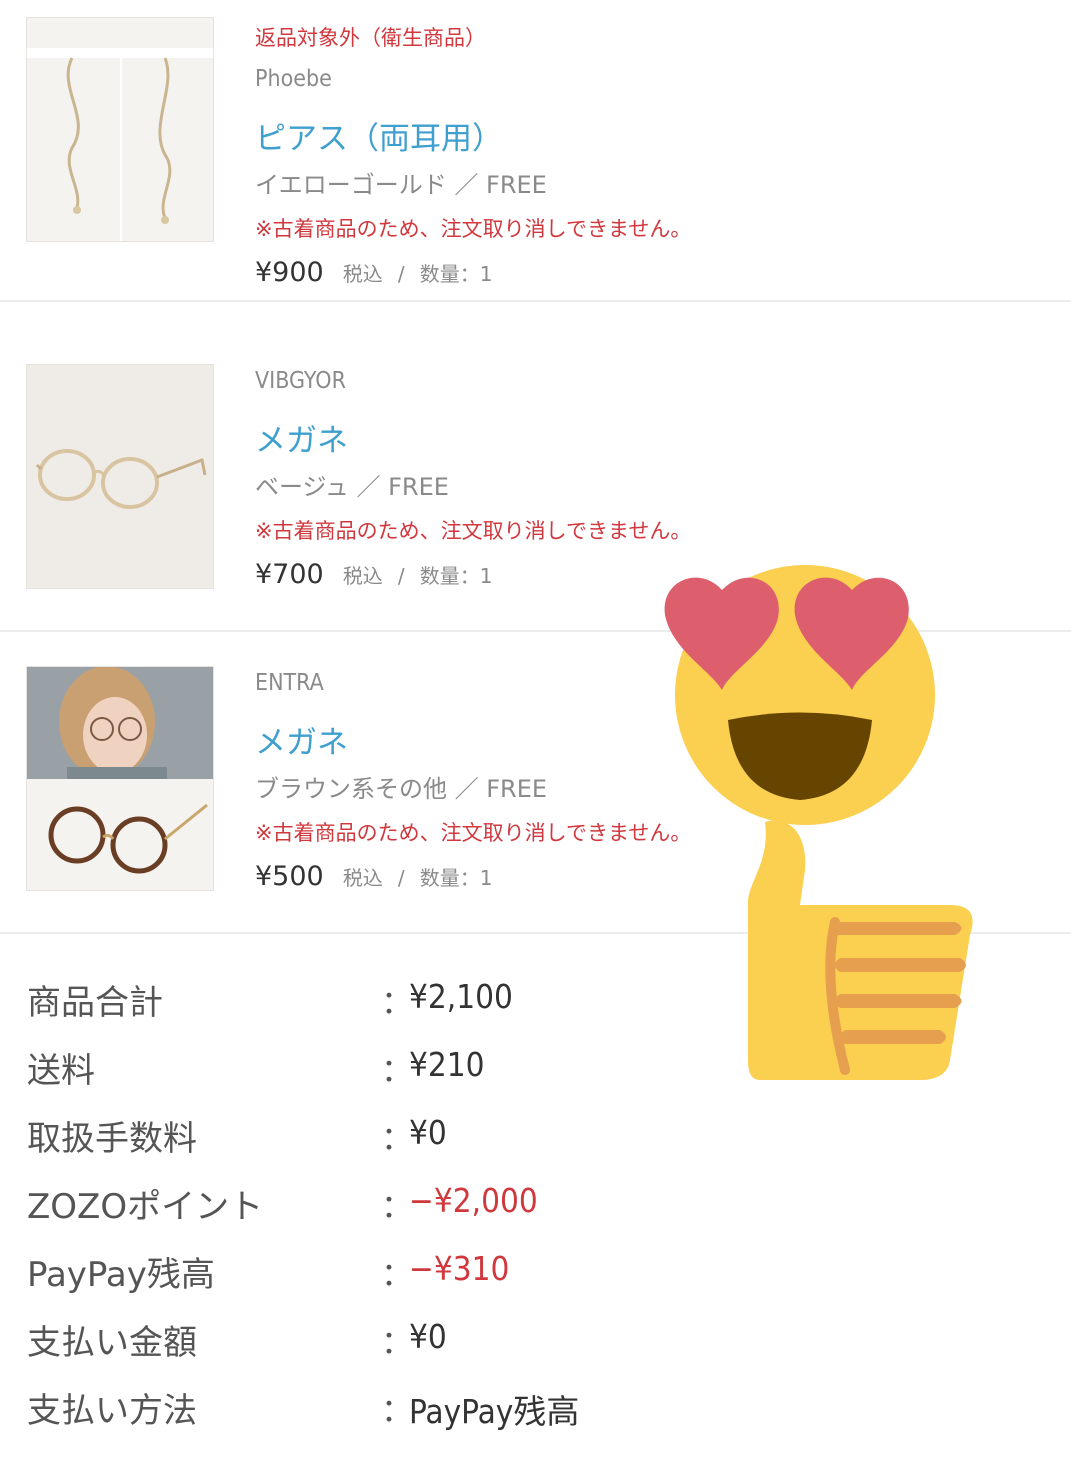 The width and height of the screenshot is (1071, 1483). I want to click on summary-value: ¥2,100, so click(461, 996).